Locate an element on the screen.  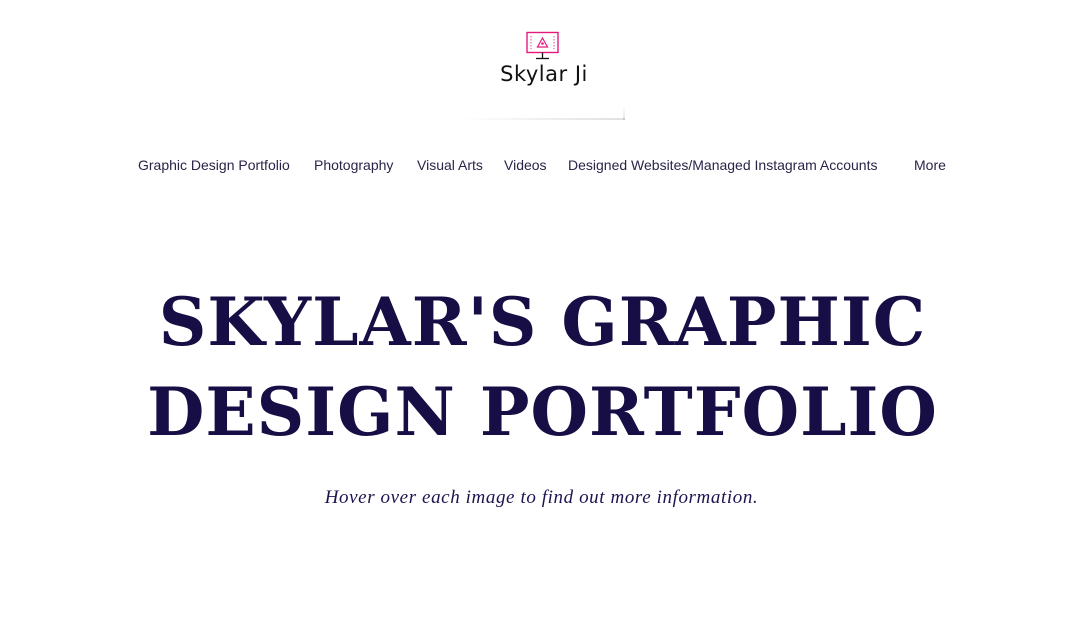
page-title-line-1: SKYLAR'S GRAPHIC is located at coordinates (542, 322).